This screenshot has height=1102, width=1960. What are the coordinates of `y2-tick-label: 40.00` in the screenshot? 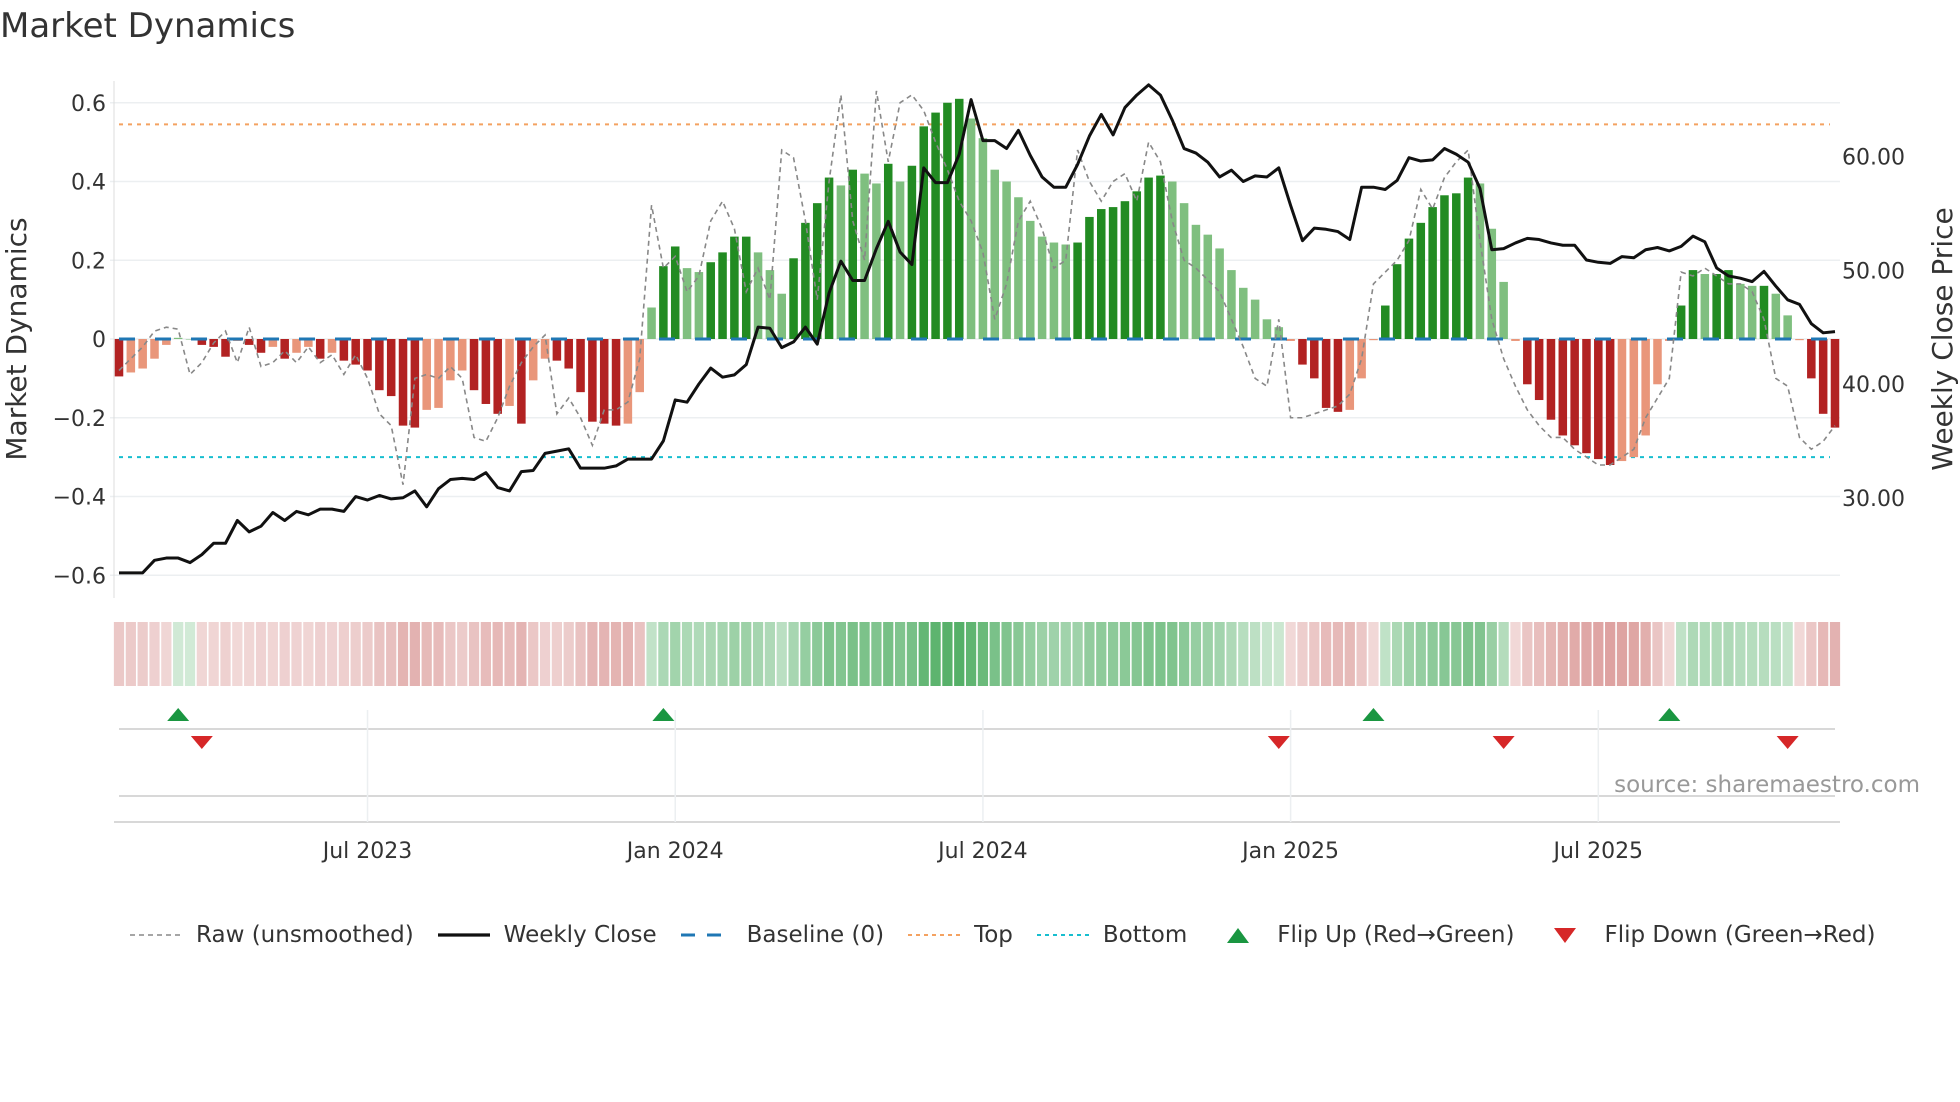 It's located at (1873, 385).